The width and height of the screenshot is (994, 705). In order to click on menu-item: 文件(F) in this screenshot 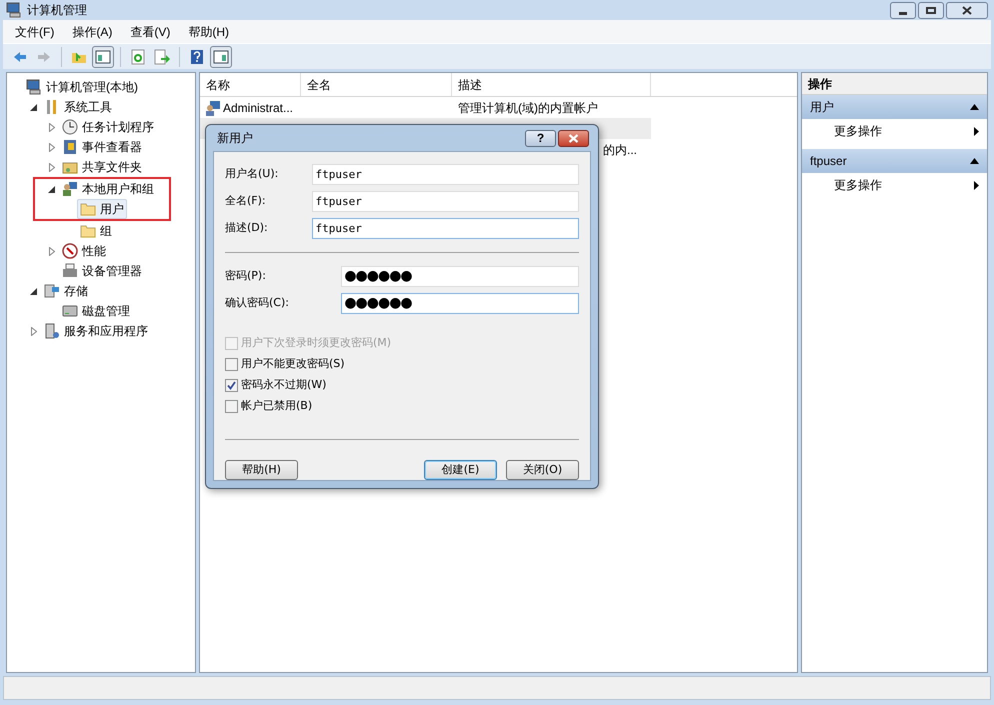, I will do `click(34, 31)`.